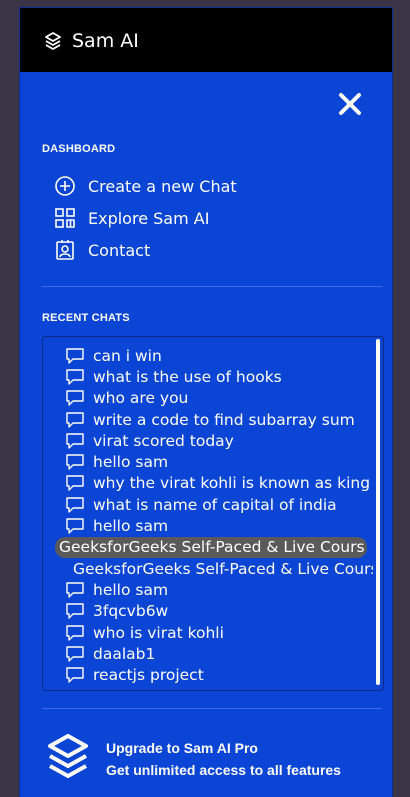 Image resolution: width=410 pixels, height=797 pixels. Describe the element at coordinates (215, 504) in the screenshot. I see `chat-item-label: what is name of capital of india` at that location.